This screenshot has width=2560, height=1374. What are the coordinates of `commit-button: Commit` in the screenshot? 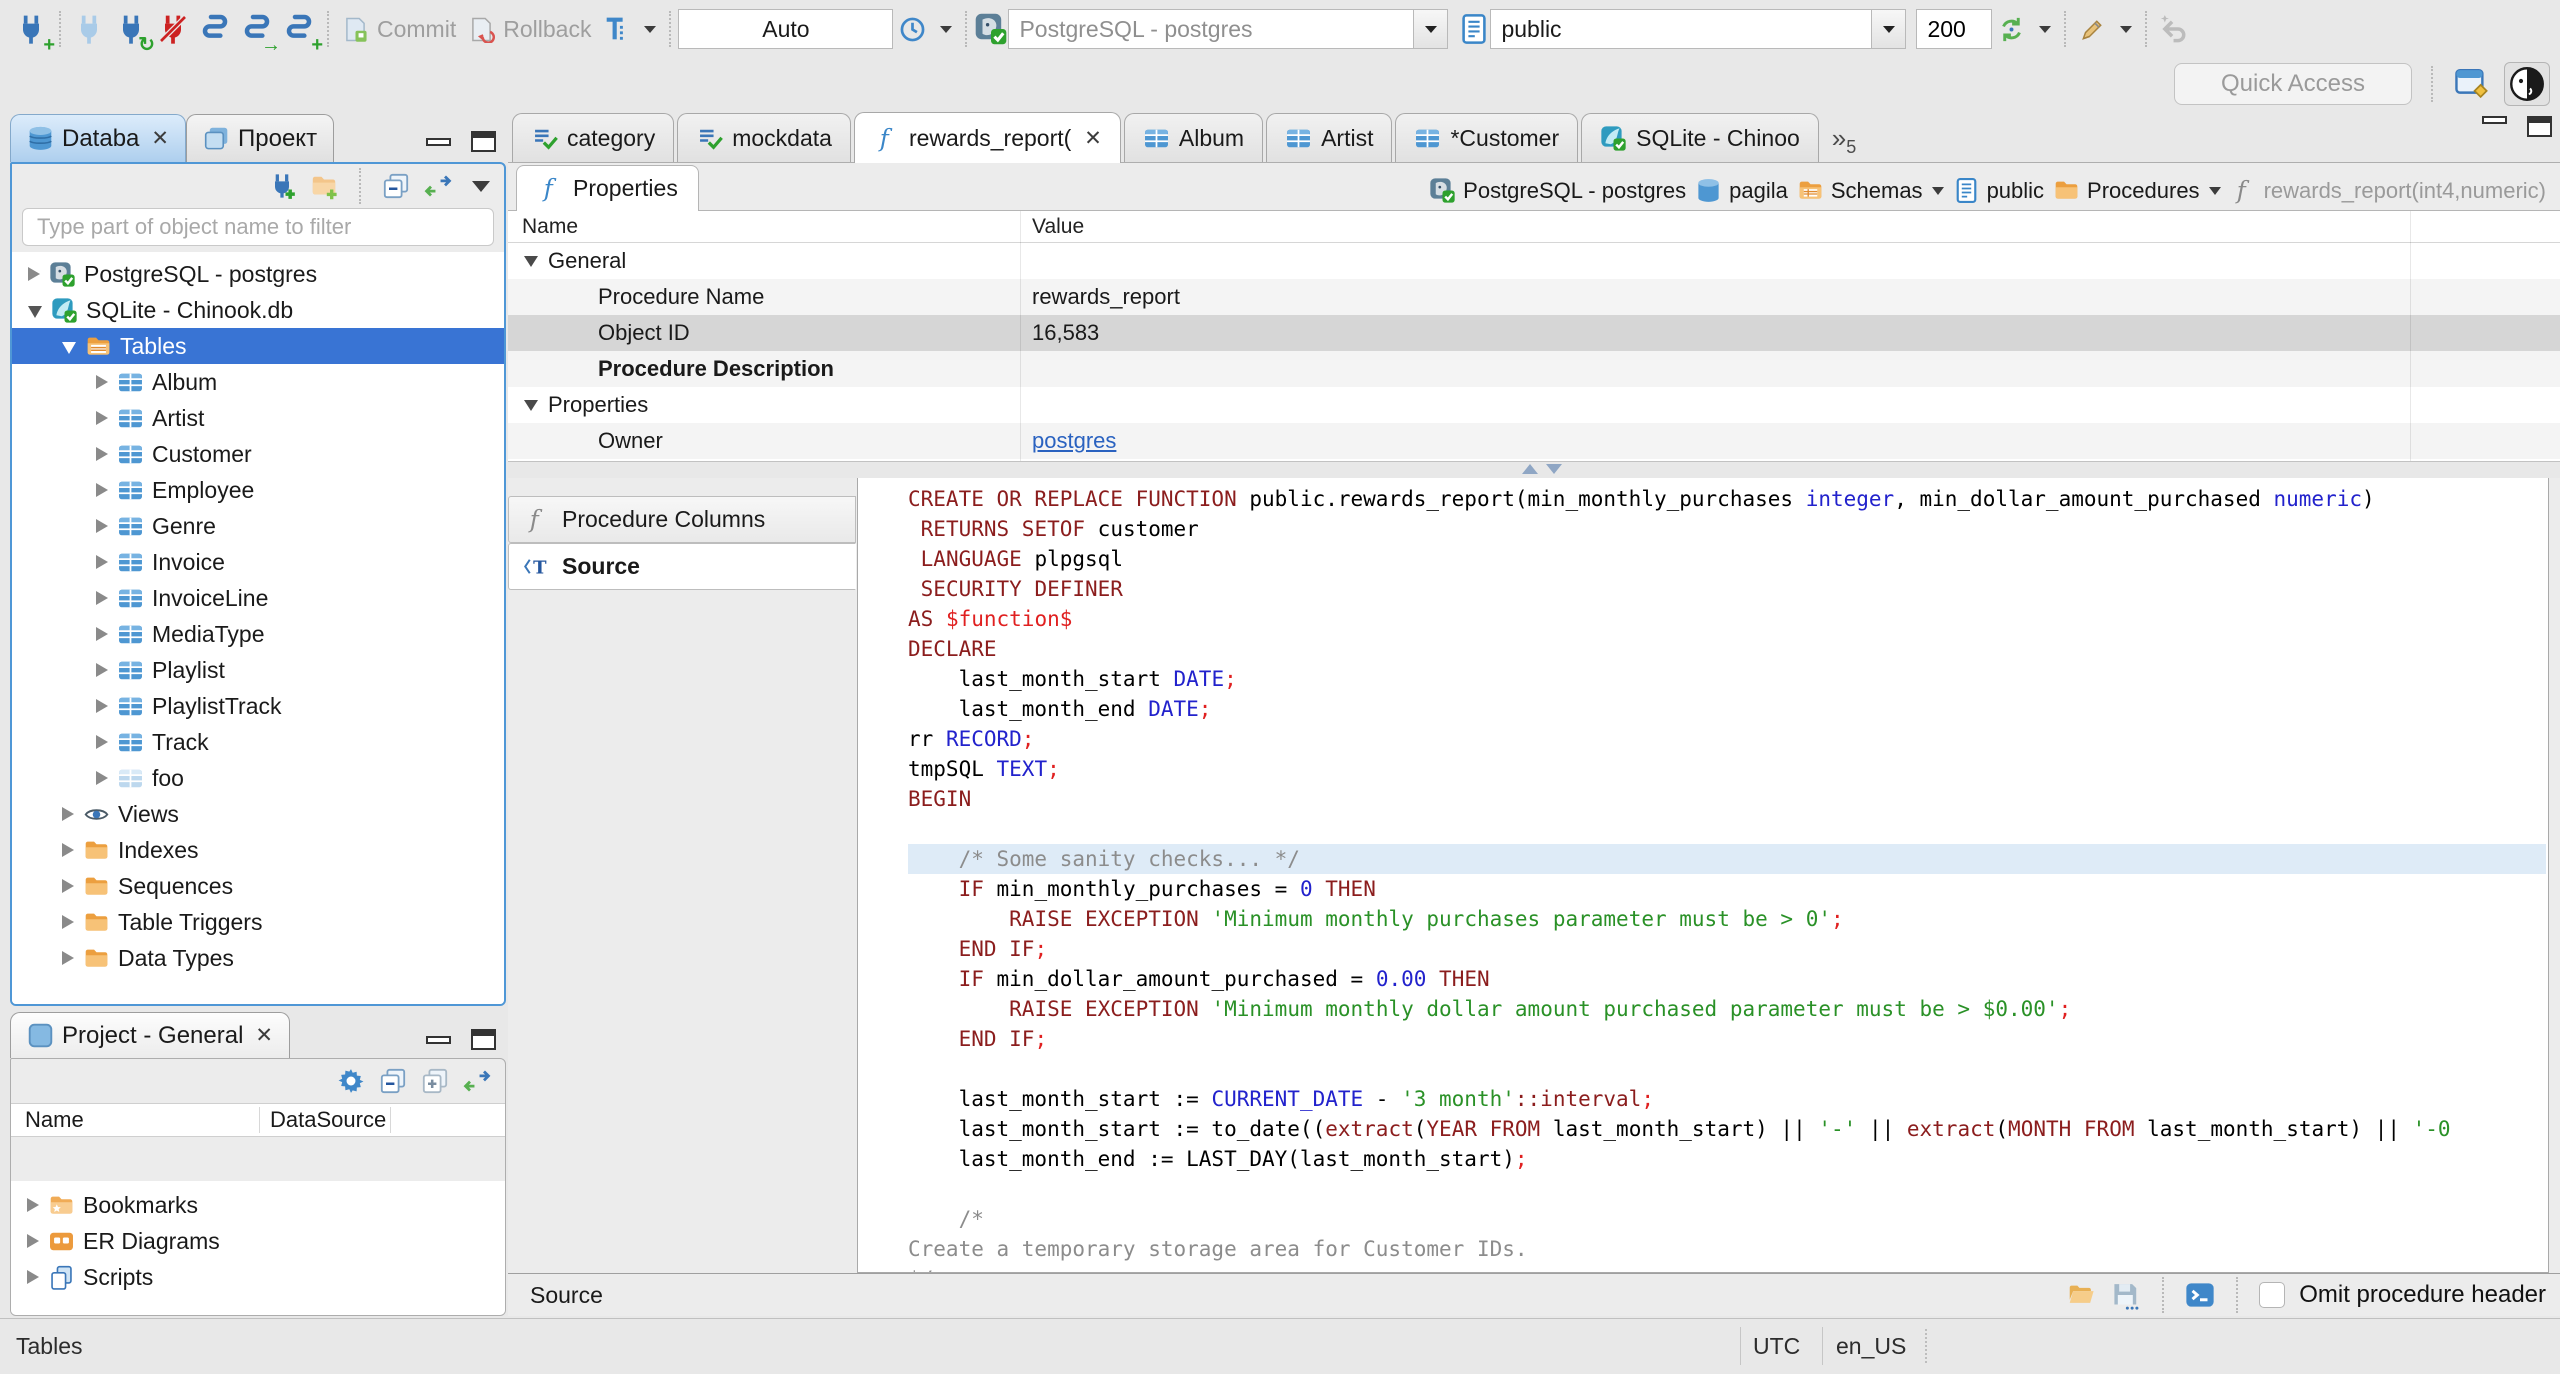 It's located at (399, 29).